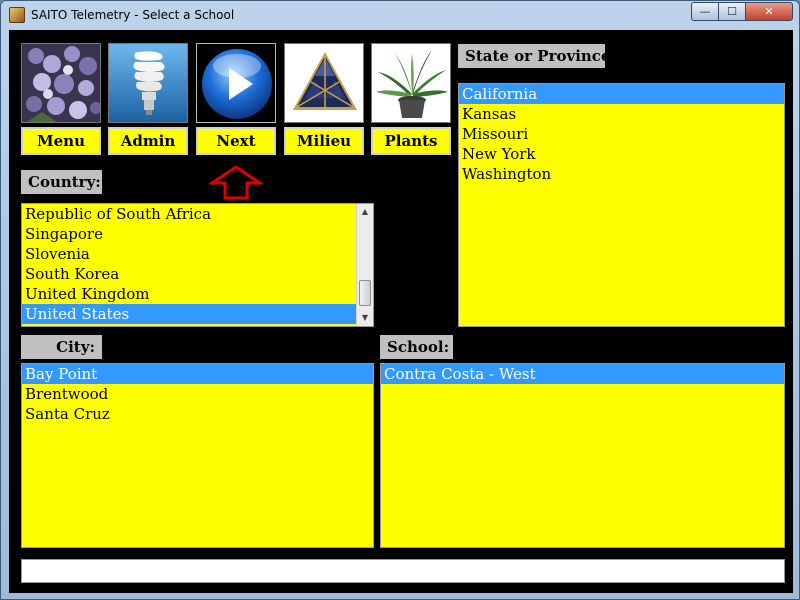 The width and height of the screenshot is (800, 600). Describe the element at coordinates (197, 214) in the screenshot. I see `list-item: Republic of South Africa` at that location.